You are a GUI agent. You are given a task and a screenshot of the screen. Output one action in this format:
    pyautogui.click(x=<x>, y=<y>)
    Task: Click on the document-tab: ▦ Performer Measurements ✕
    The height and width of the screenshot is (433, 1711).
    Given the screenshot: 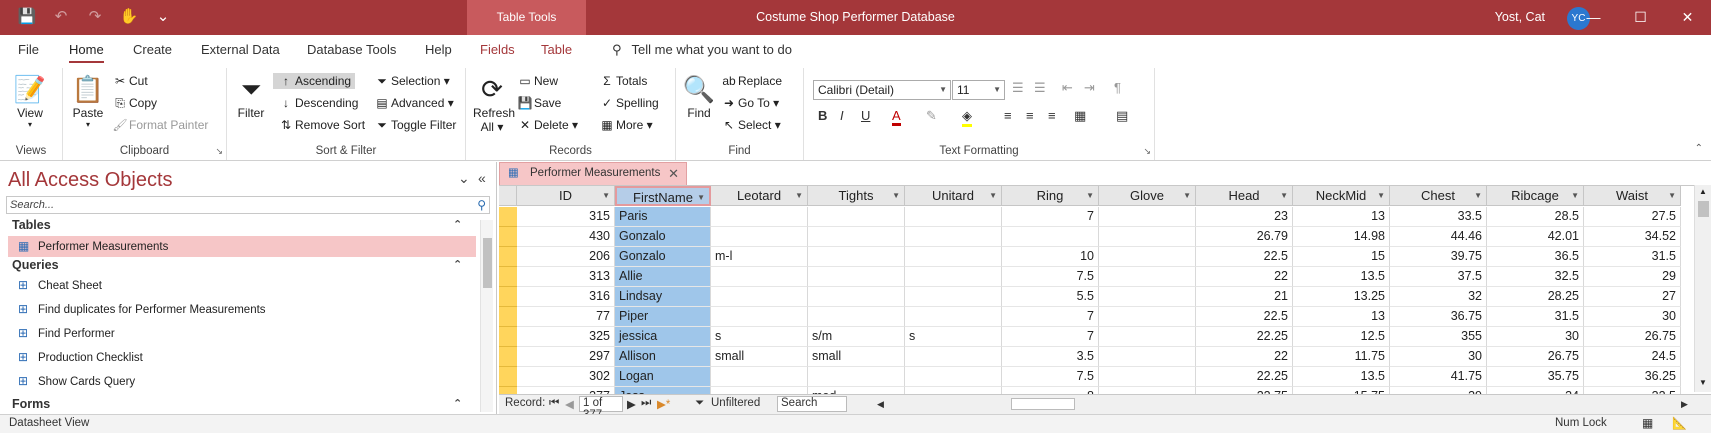 What is the action you would take?
    pyautogui.click(x=593, y=173)
    